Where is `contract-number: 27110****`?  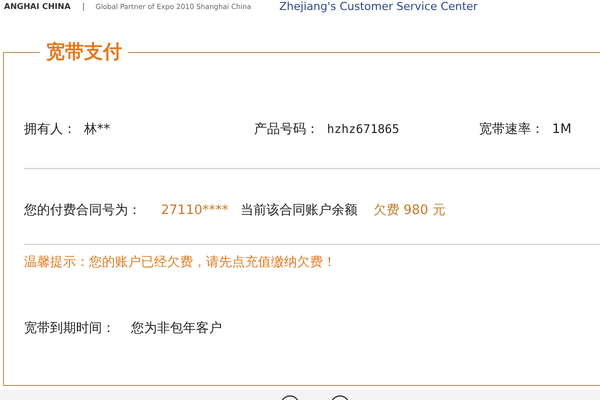 contract-number: 27110**** is located at coordinates (194, 211).